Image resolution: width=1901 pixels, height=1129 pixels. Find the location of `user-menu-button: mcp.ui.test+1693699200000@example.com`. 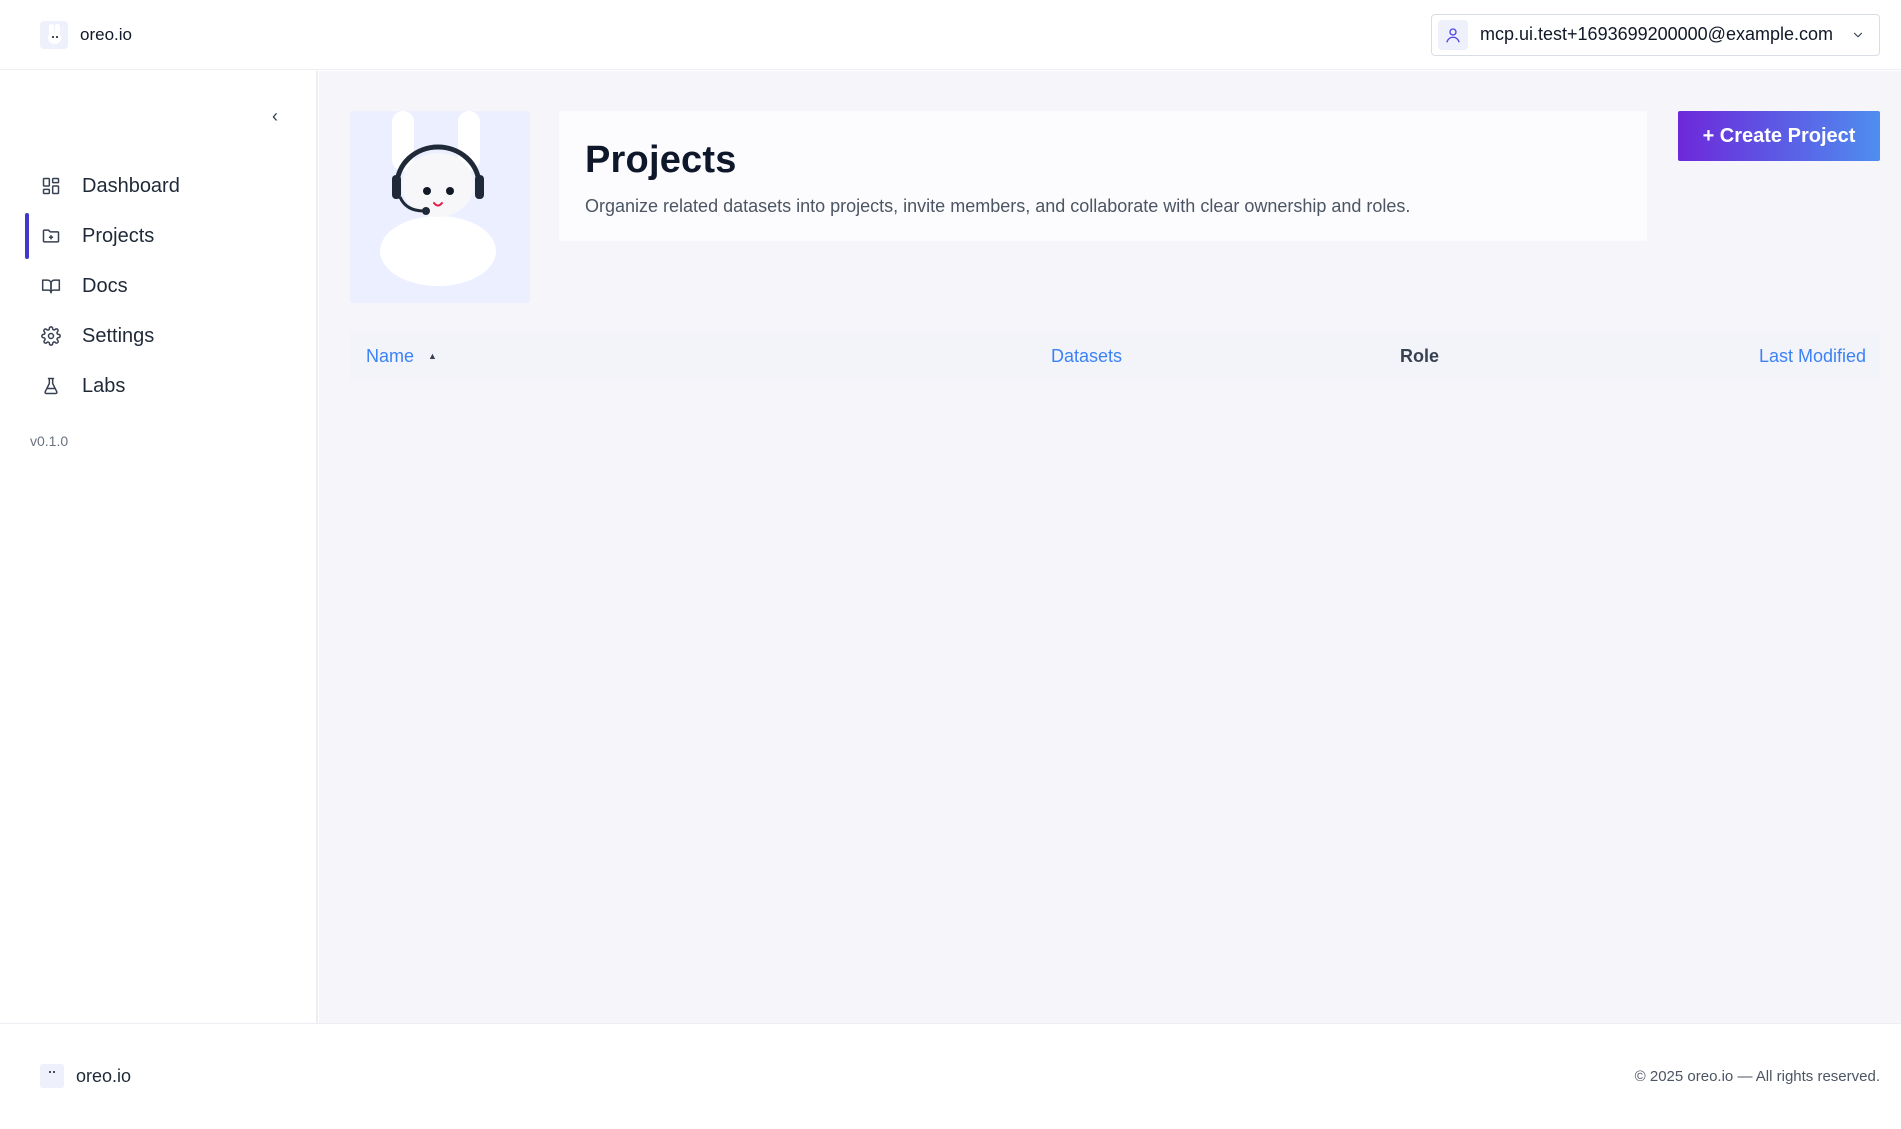

user-menu-button: mcp.ui.test+1693699200000@example.com is located at coordinates (1655, 34).